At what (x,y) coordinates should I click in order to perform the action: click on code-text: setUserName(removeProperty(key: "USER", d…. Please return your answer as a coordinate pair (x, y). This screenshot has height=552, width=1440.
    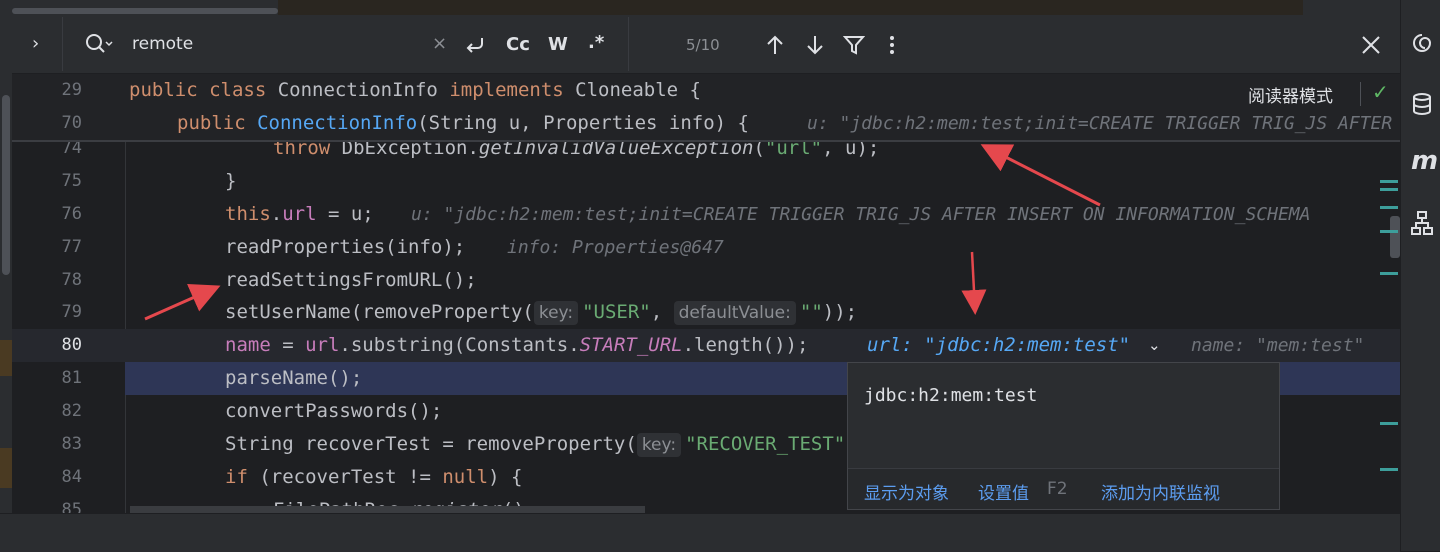
    Looking at the image, I should click on (541, 313).